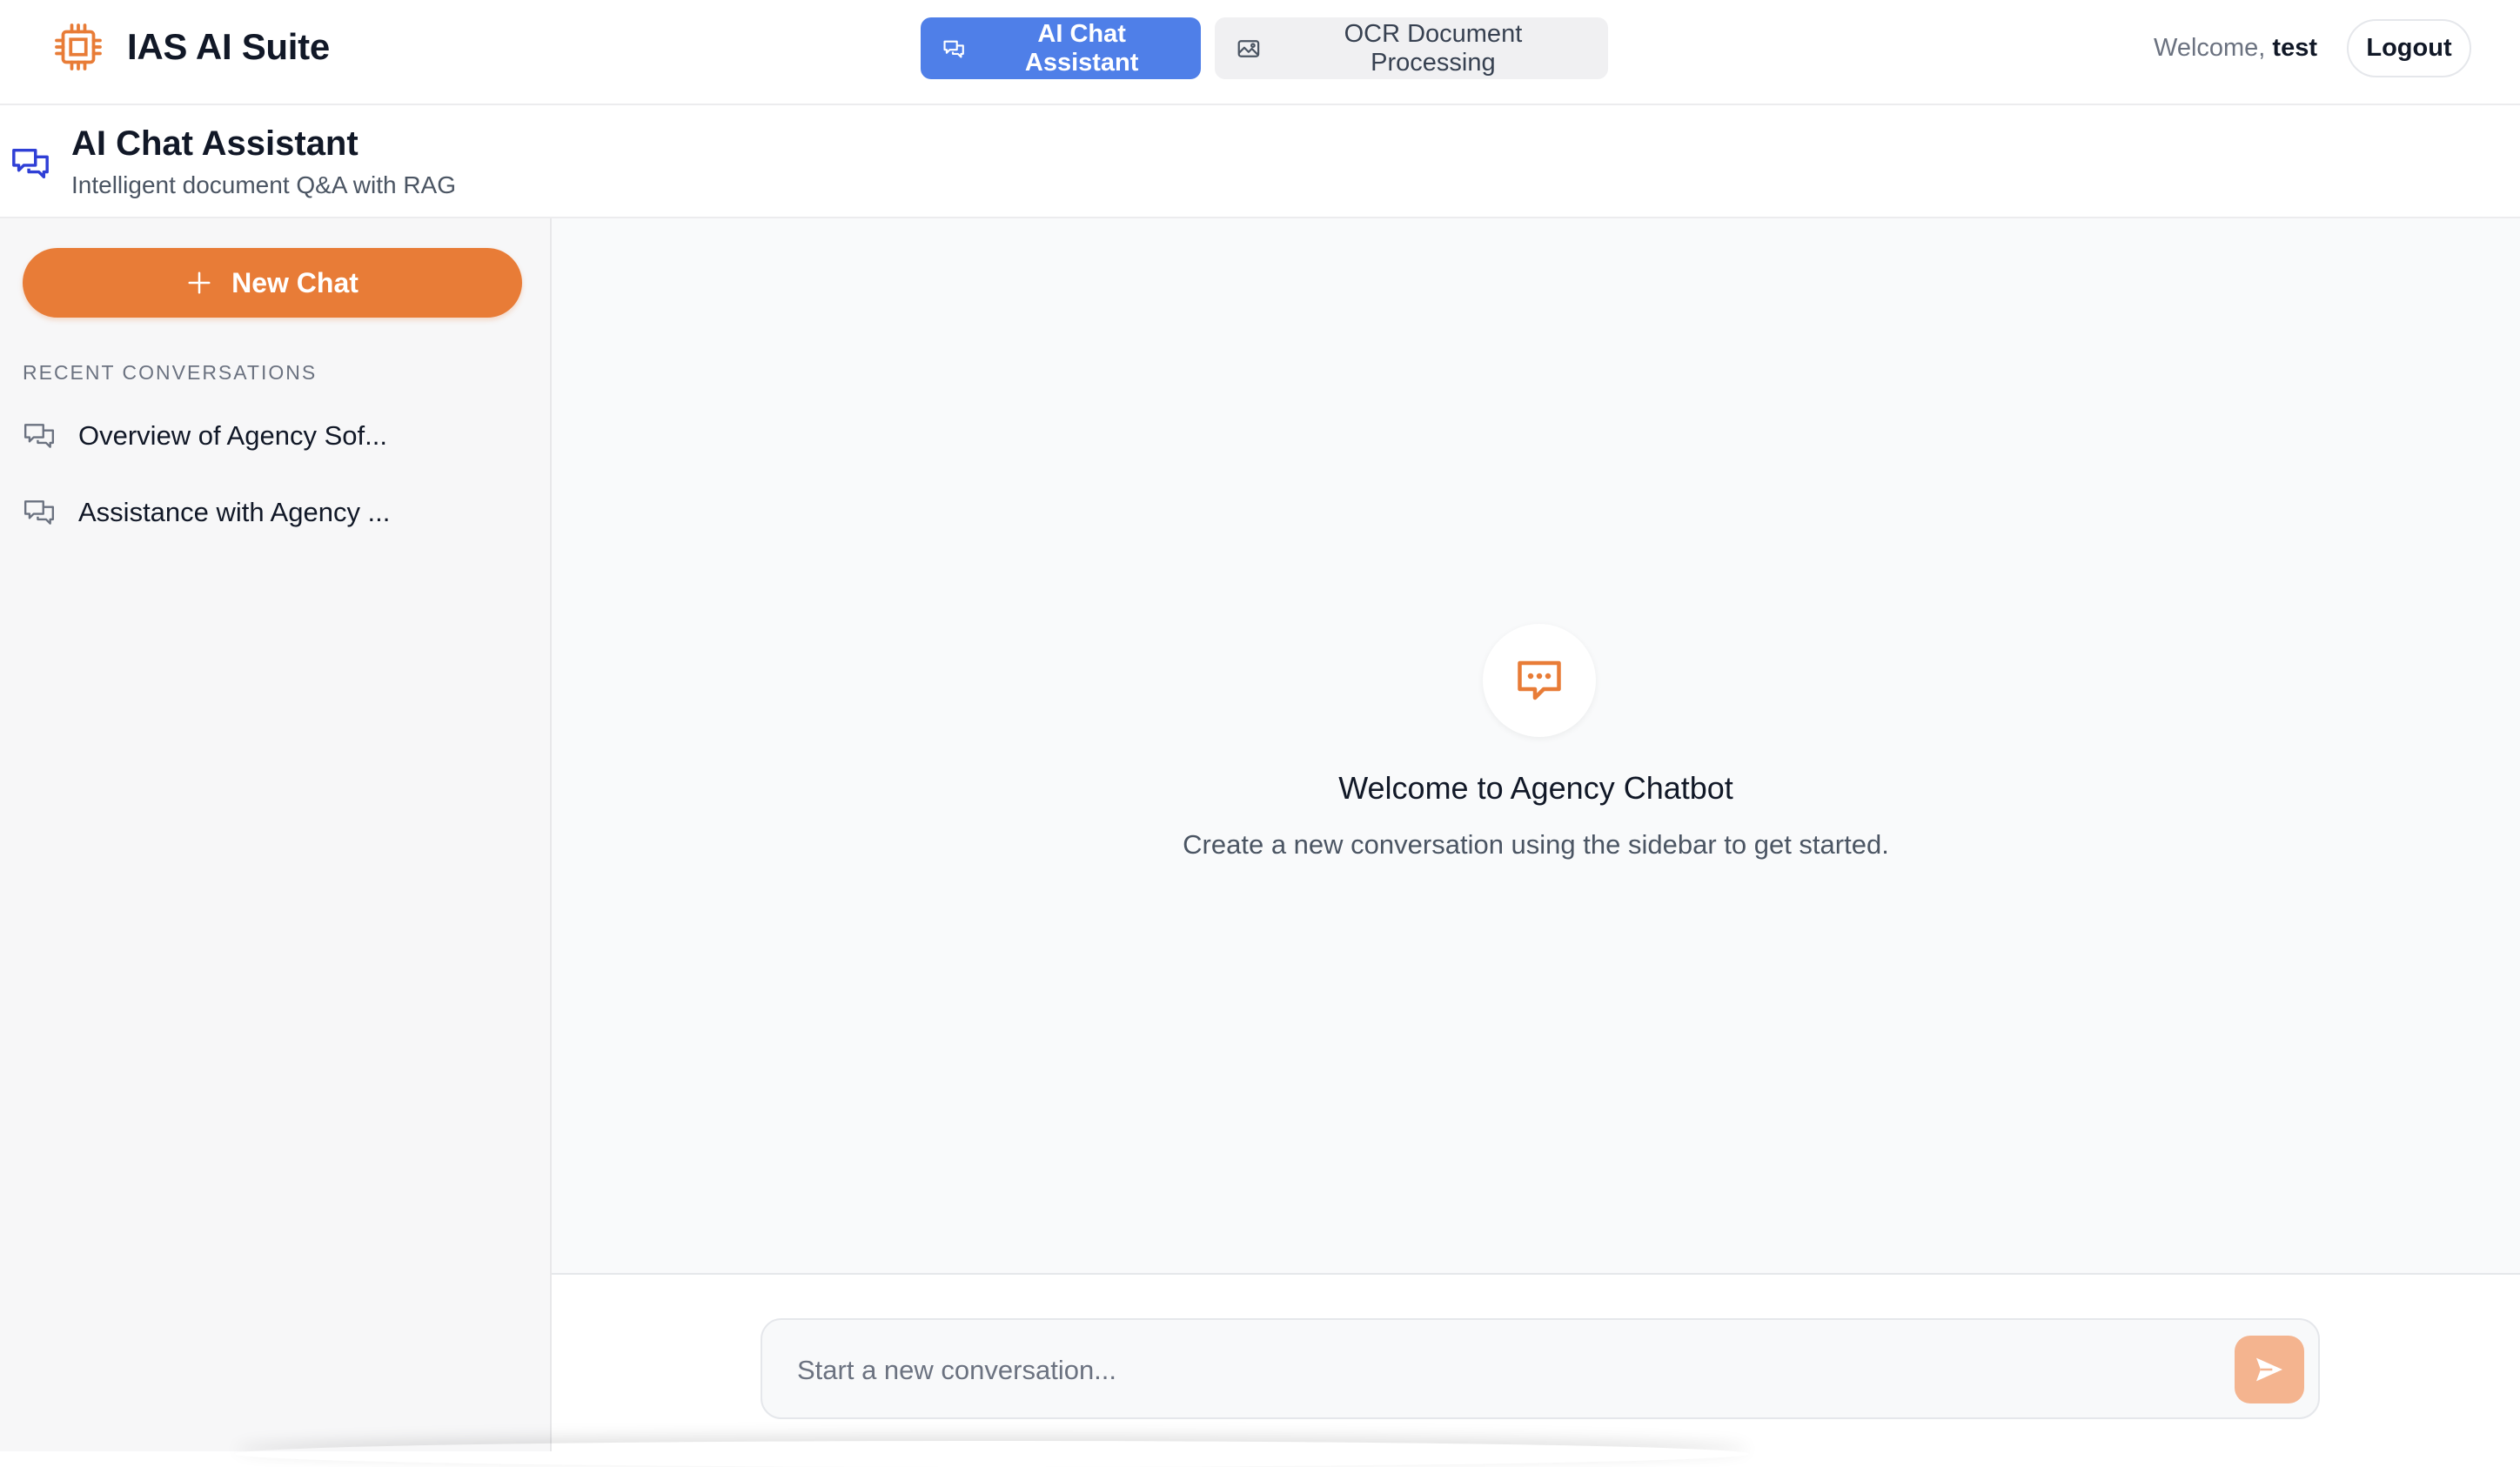 Image resolution: width=2520 pixels, height=1467 pixels. What do you see at coordinates (1248, 48) in the screenshot?
I see `image-icon` at bounding box center [1248, 48].